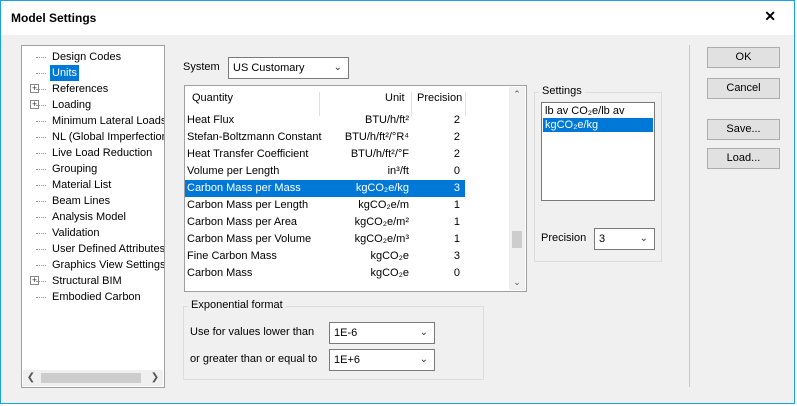 The image size is (797, 406). Describe the element at coordinates (325, 120) in the screenshot. I see `table-row: Heat Flux BTU/h/ft² 2` at that location.